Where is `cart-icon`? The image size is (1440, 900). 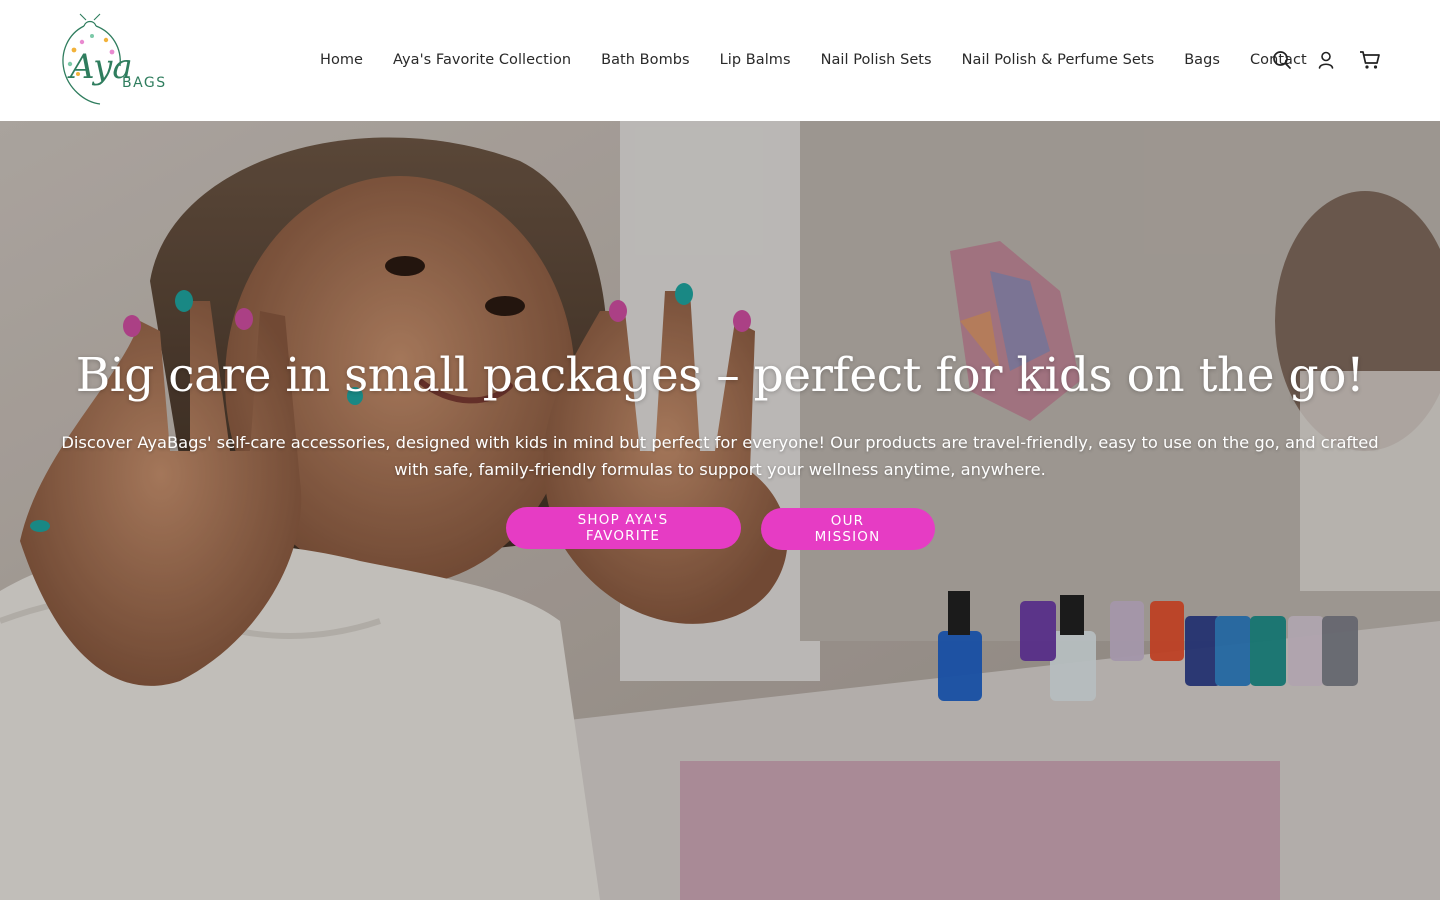
cart-icon is located at coordinates (1370, 60).